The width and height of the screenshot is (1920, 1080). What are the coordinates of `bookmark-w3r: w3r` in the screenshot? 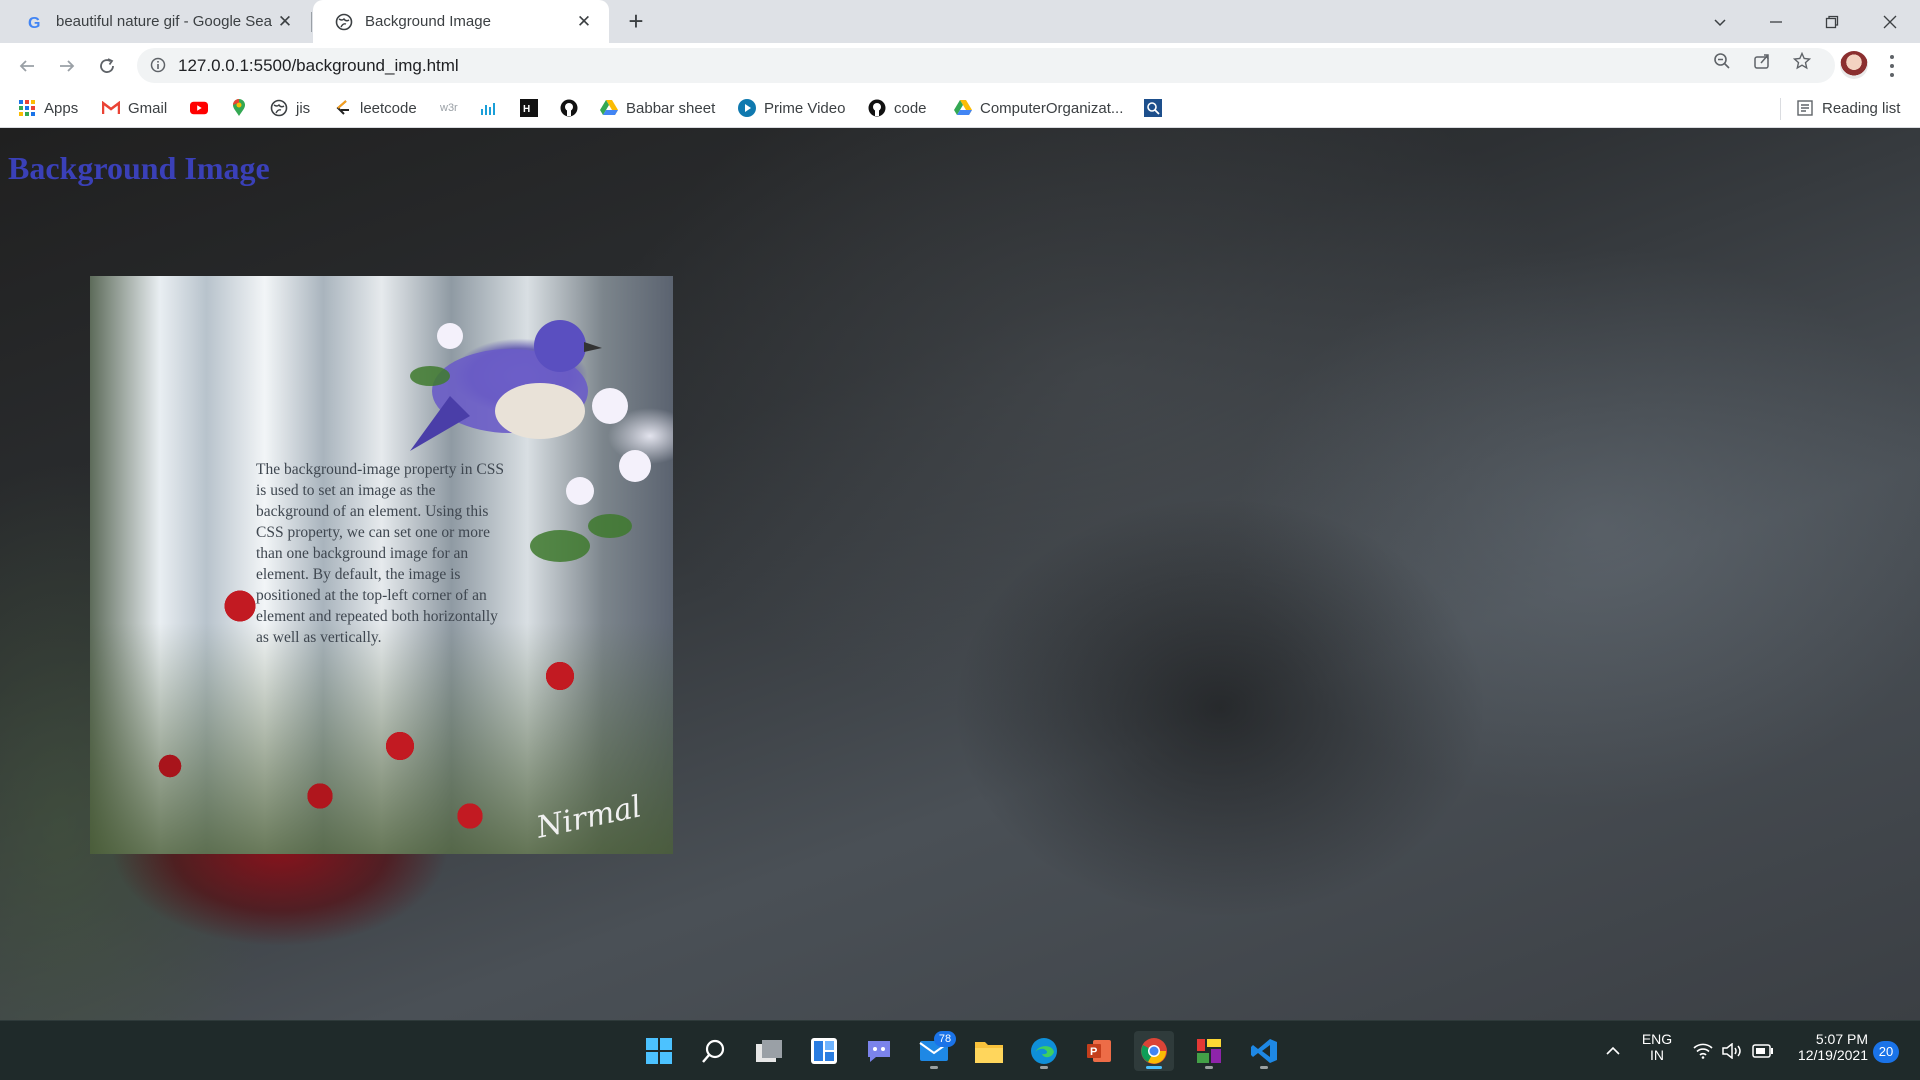 It's located at (449, 108).